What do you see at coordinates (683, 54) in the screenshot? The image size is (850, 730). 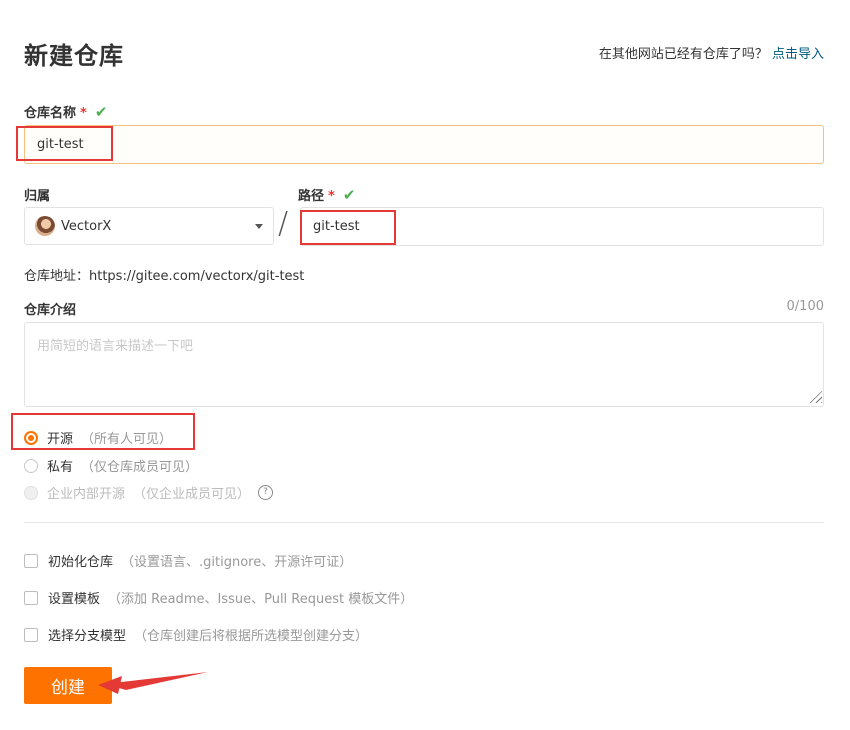 I see `import-prompt: 在其他网站已经有仓库了吗？` at bounding box center [683, 54].